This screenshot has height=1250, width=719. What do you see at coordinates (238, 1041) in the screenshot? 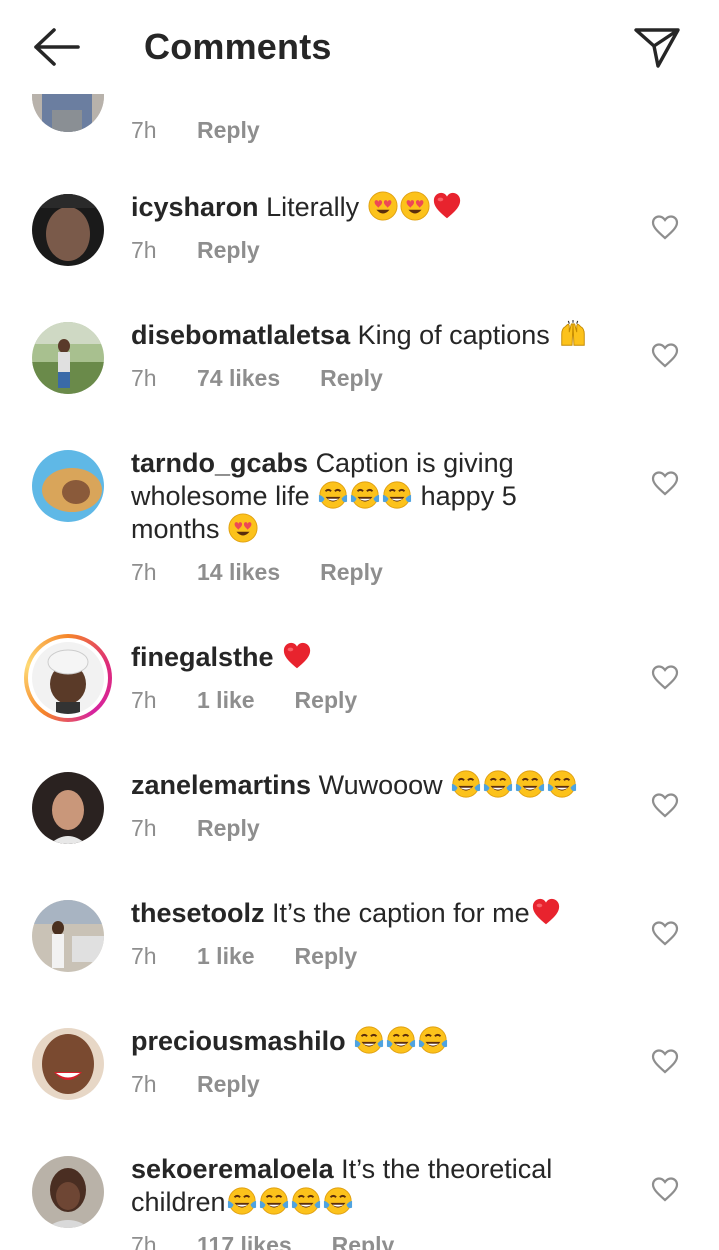
I see `comment-username: preciousmashilo` at bounding box center [238, 1041].